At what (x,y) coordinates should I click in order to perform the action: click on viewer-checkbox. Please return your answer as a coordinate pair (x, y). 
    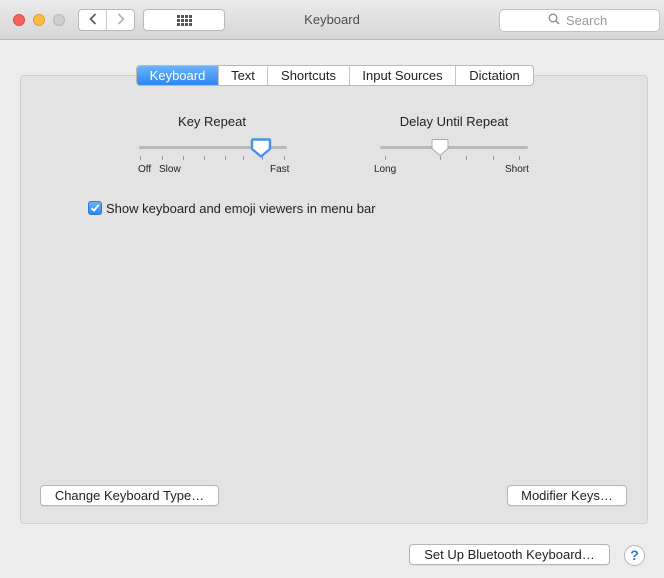
    Looking at the image, I should click on (95, 208).